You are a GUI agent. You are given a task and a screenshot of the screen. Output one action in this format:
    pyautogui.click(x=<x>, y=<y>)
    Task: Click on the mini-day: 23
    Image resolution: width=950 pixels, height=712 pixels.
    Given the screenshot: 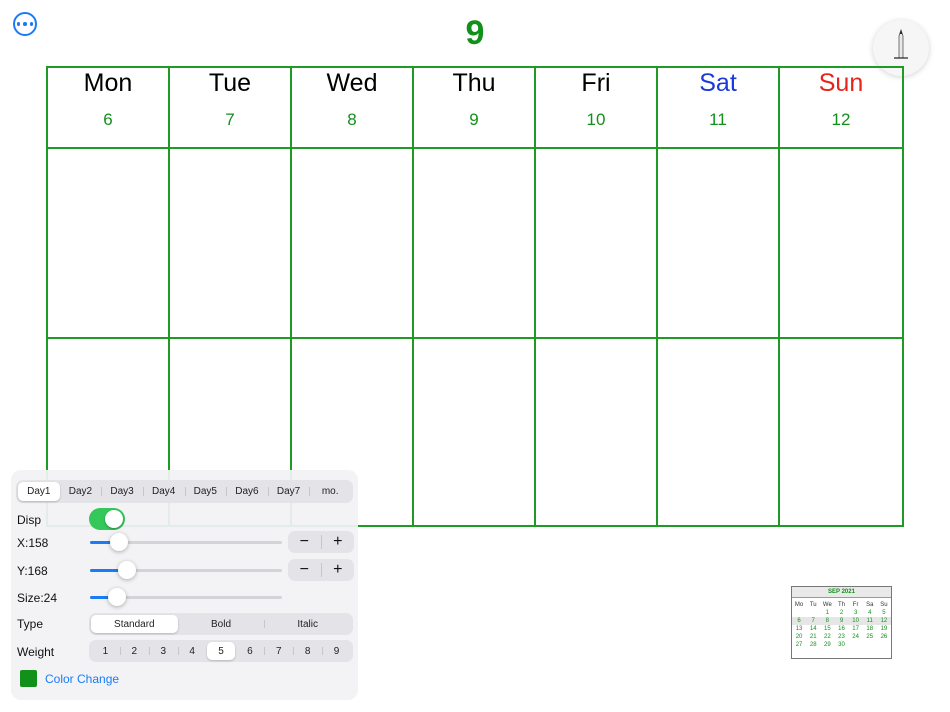 What is the action you would take?
    pyautogui.click(x=841, y=637)
    